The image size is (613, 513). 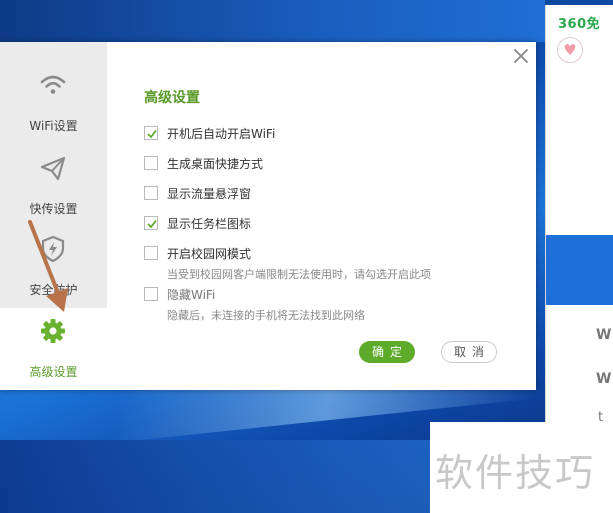 What do you see at coordinates (579, 24) in the screenshot?
I see `app-brand-logo: 360免` at bounding box center [579, 24].